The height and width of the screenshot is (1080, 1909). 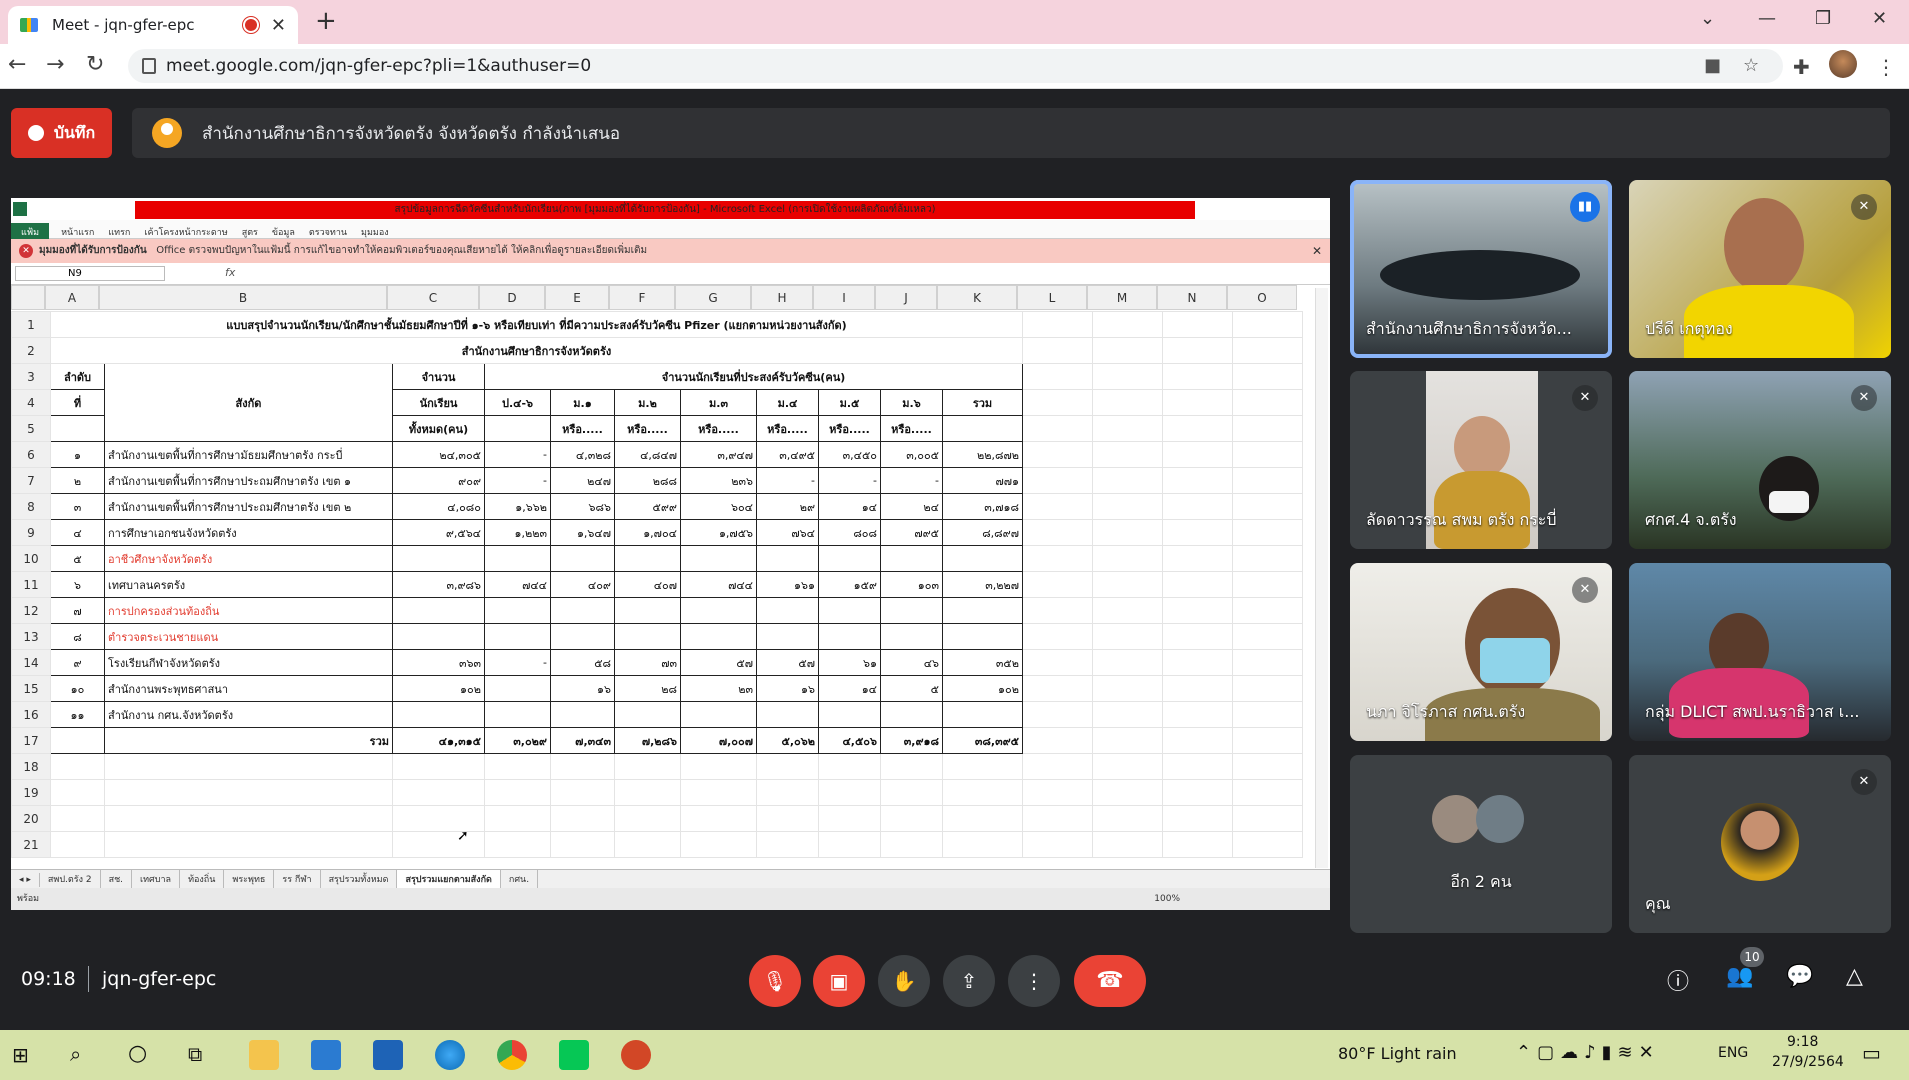 What do you see at coordinates (31, 818) in the screenshot?
I see `row-header: 20` at bounding box center [31, 818].